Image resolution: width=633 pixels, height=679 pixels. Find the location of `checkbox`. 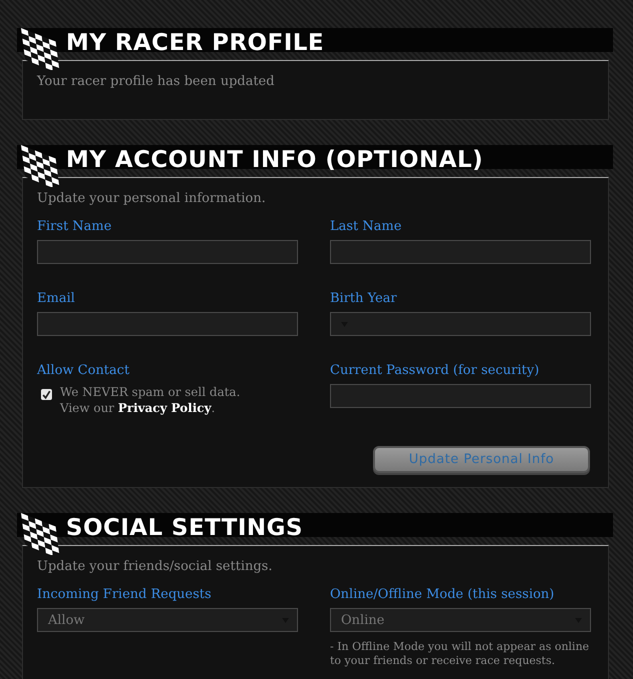

checkbox is located at coordinates (46, 394).